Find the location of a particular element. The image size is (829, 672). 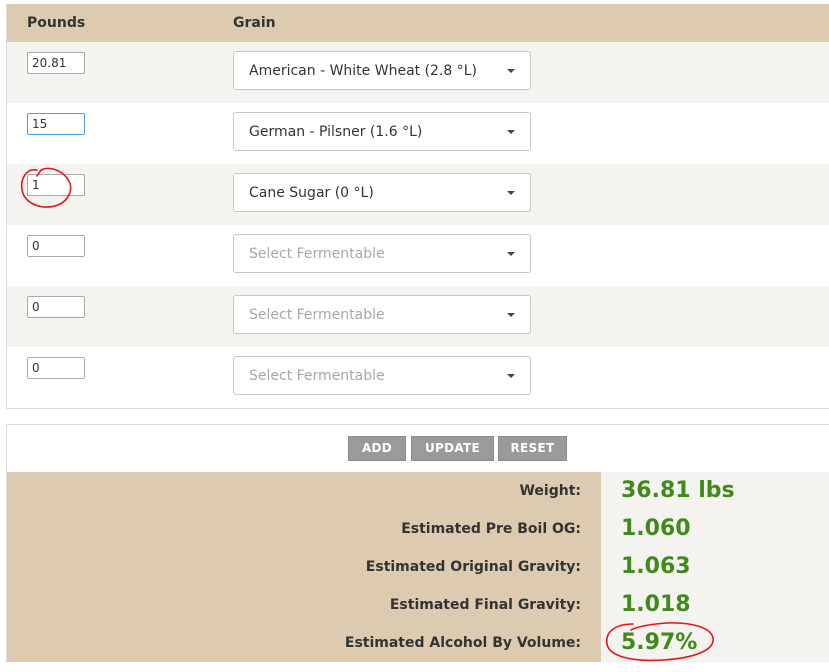

reset-button: RESET is located at coordinates (532, 448).